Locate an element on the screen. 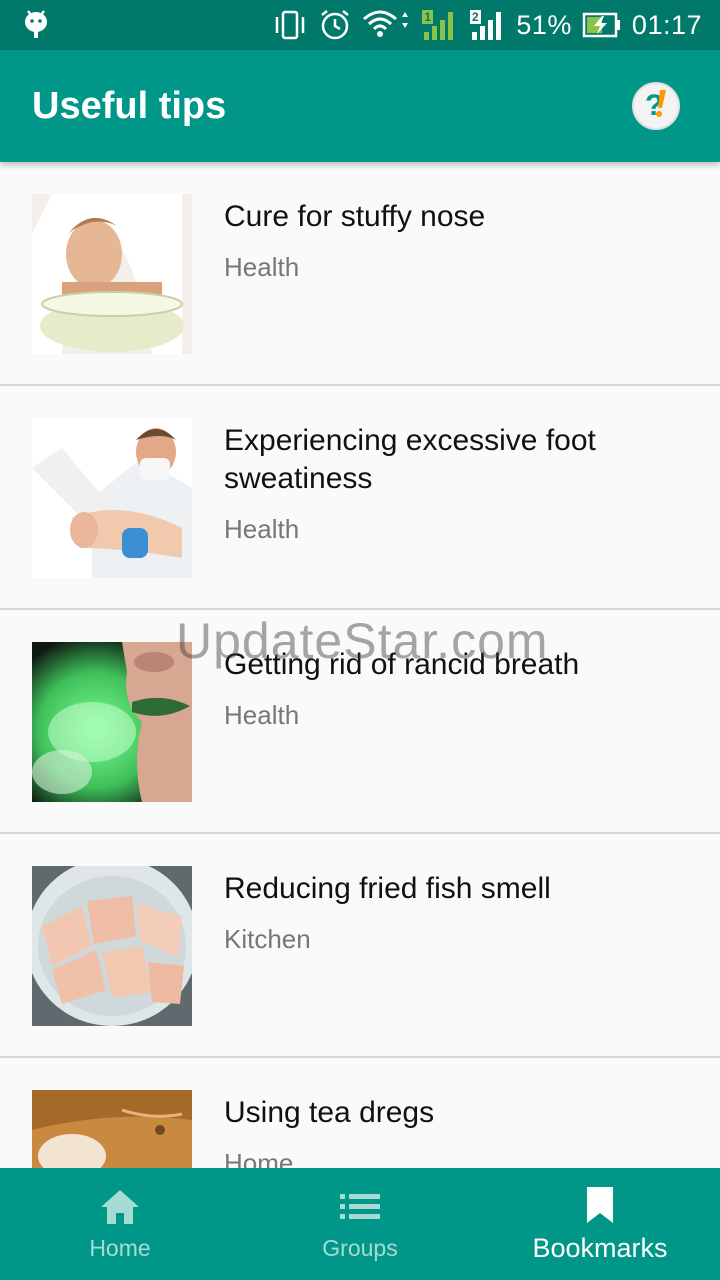 The height and width of the screenshot is (1280, 720). help-button: ? is located at coordinates (656, 106).